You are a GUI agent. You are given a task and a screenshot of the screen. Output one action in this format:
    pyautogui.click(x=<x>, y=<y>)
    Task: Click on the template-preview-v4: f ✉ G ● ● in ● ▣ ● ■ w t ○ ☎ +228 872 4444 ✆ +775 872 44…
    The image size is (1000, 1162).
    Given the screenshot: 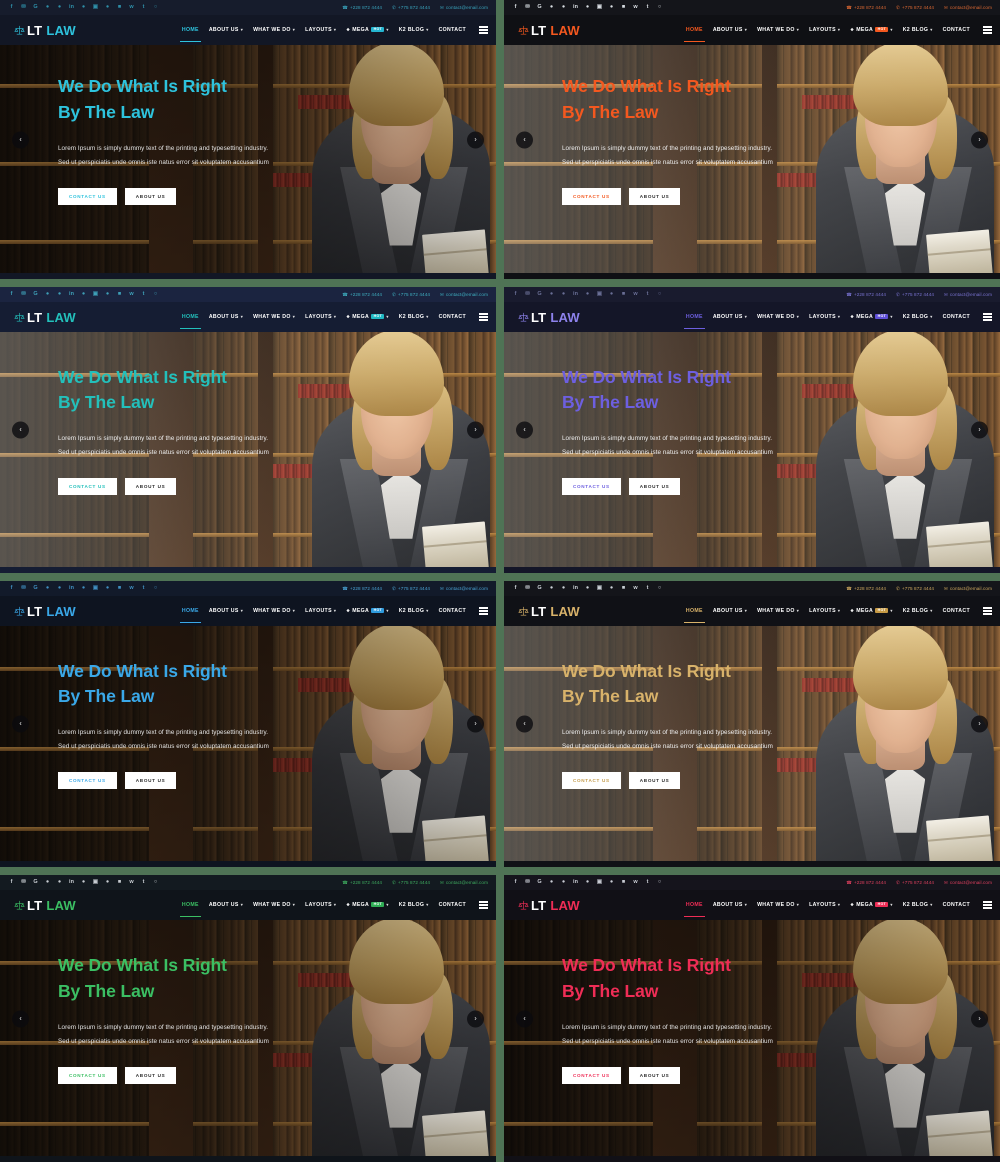 What is the action you would take?
    pyautogui.click(x=752, y=430)
    